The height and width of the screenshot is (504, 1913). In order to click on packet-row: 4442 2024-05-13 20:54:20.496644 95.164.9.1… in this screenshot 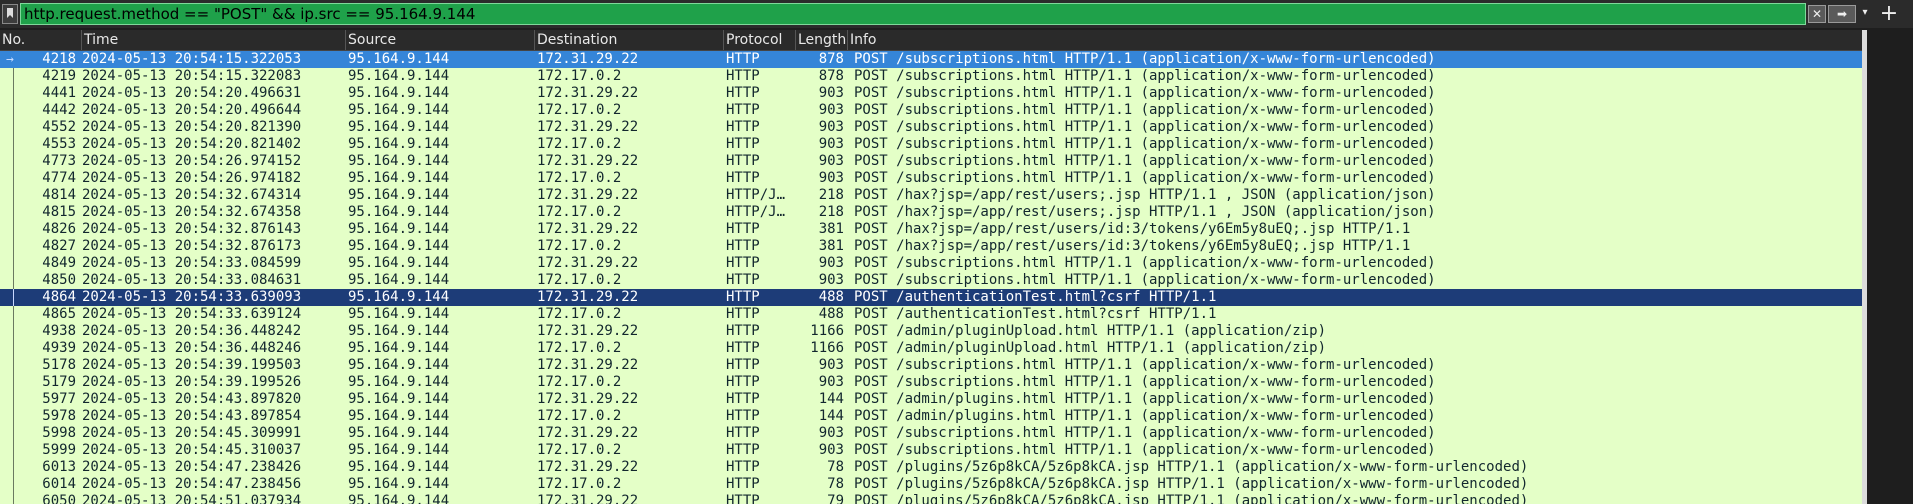, I will do `click(931, 110)`.